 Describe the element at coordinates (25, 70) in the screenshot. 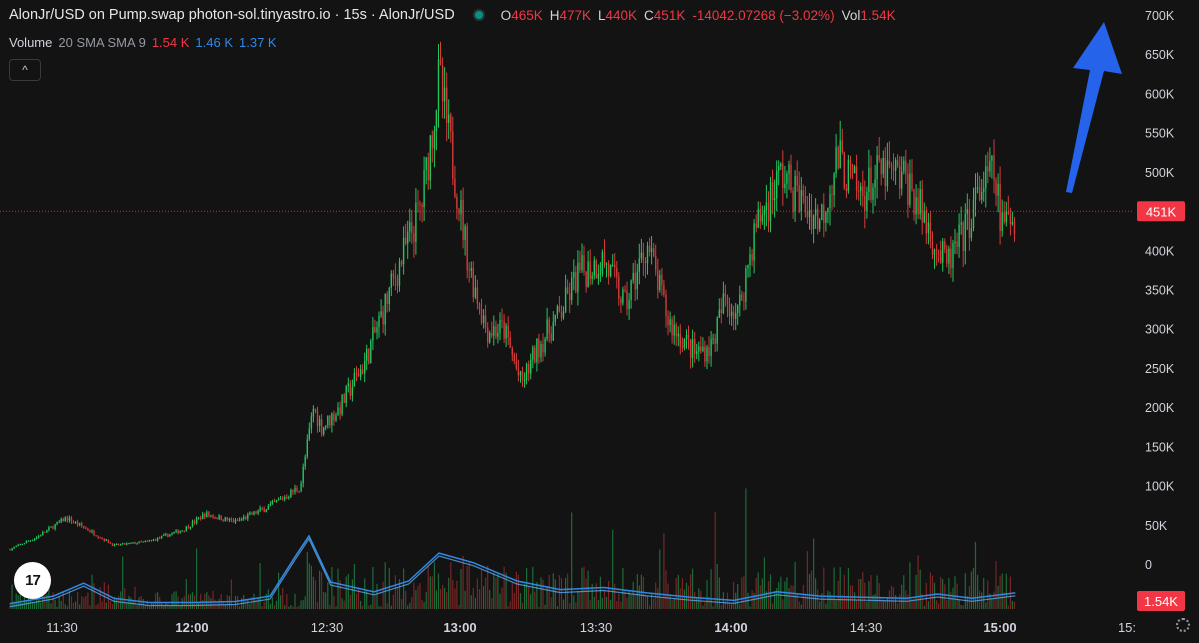

I see `collapse-legend-button: ^` at that location.